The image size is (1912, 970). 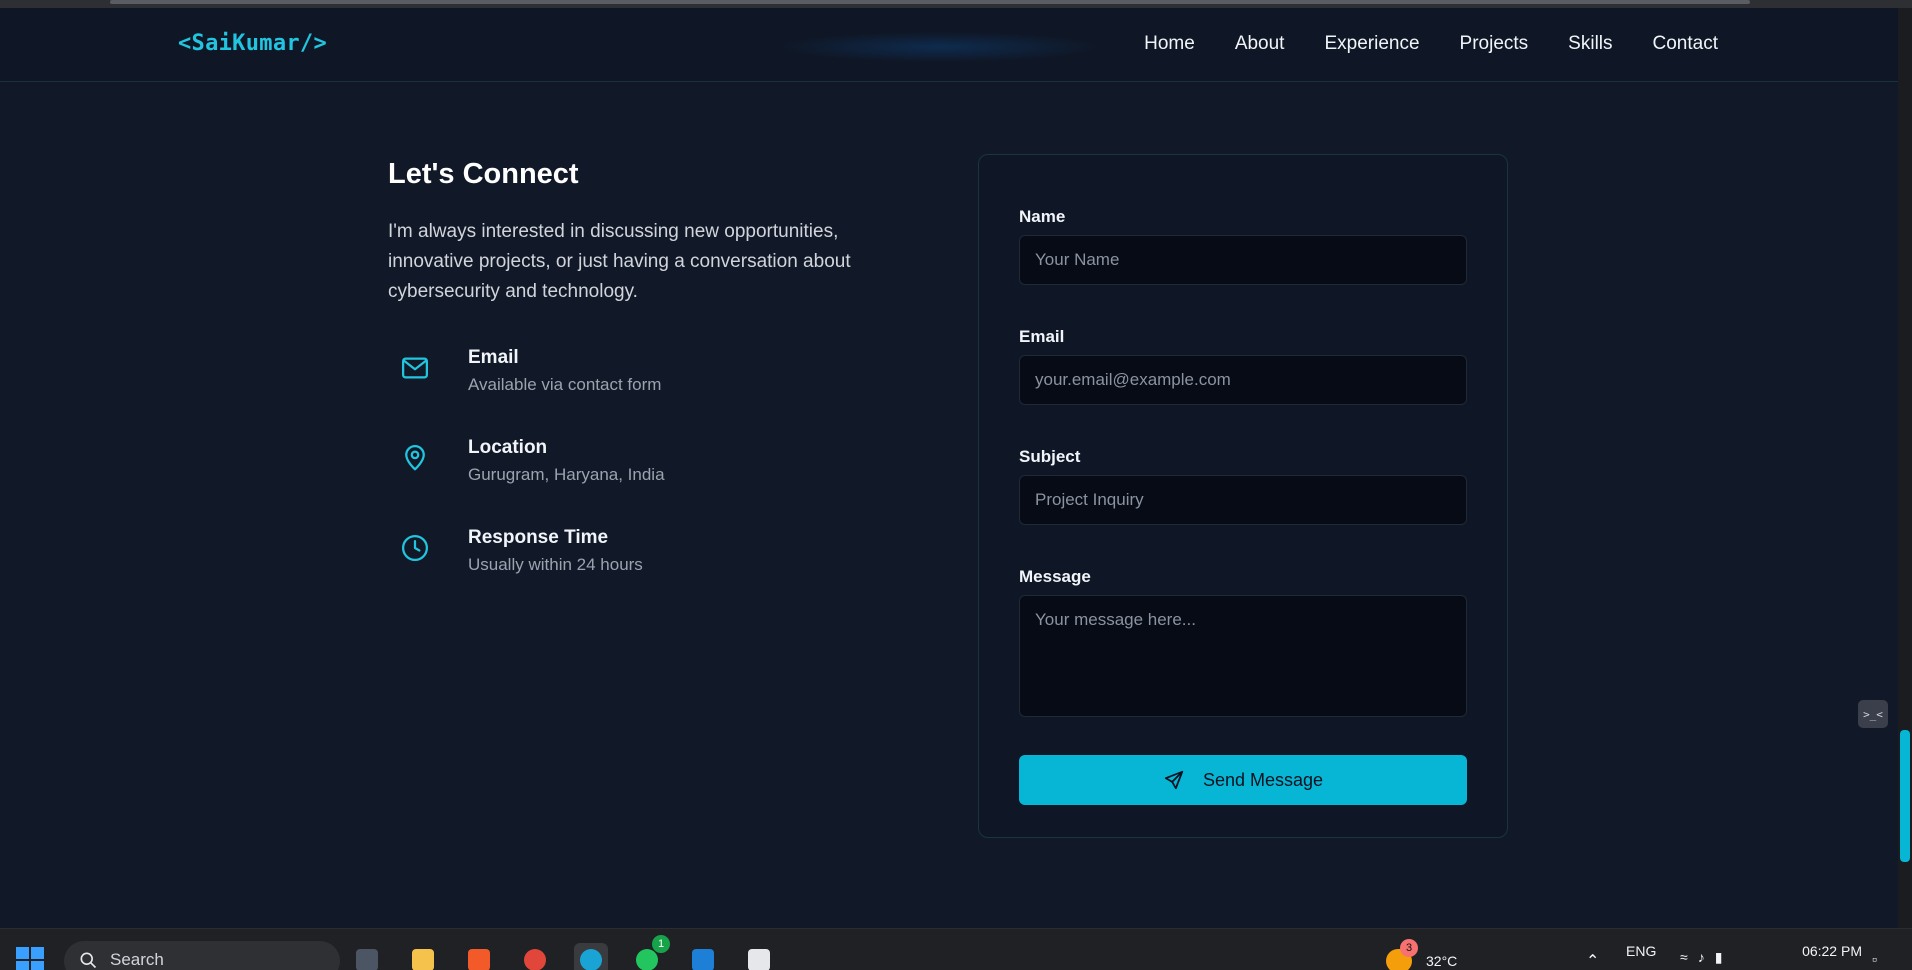 What do you see at coordinates (1174, 780) in the screenshot?
I see `send-icon` at bounding box center [1174, 780].